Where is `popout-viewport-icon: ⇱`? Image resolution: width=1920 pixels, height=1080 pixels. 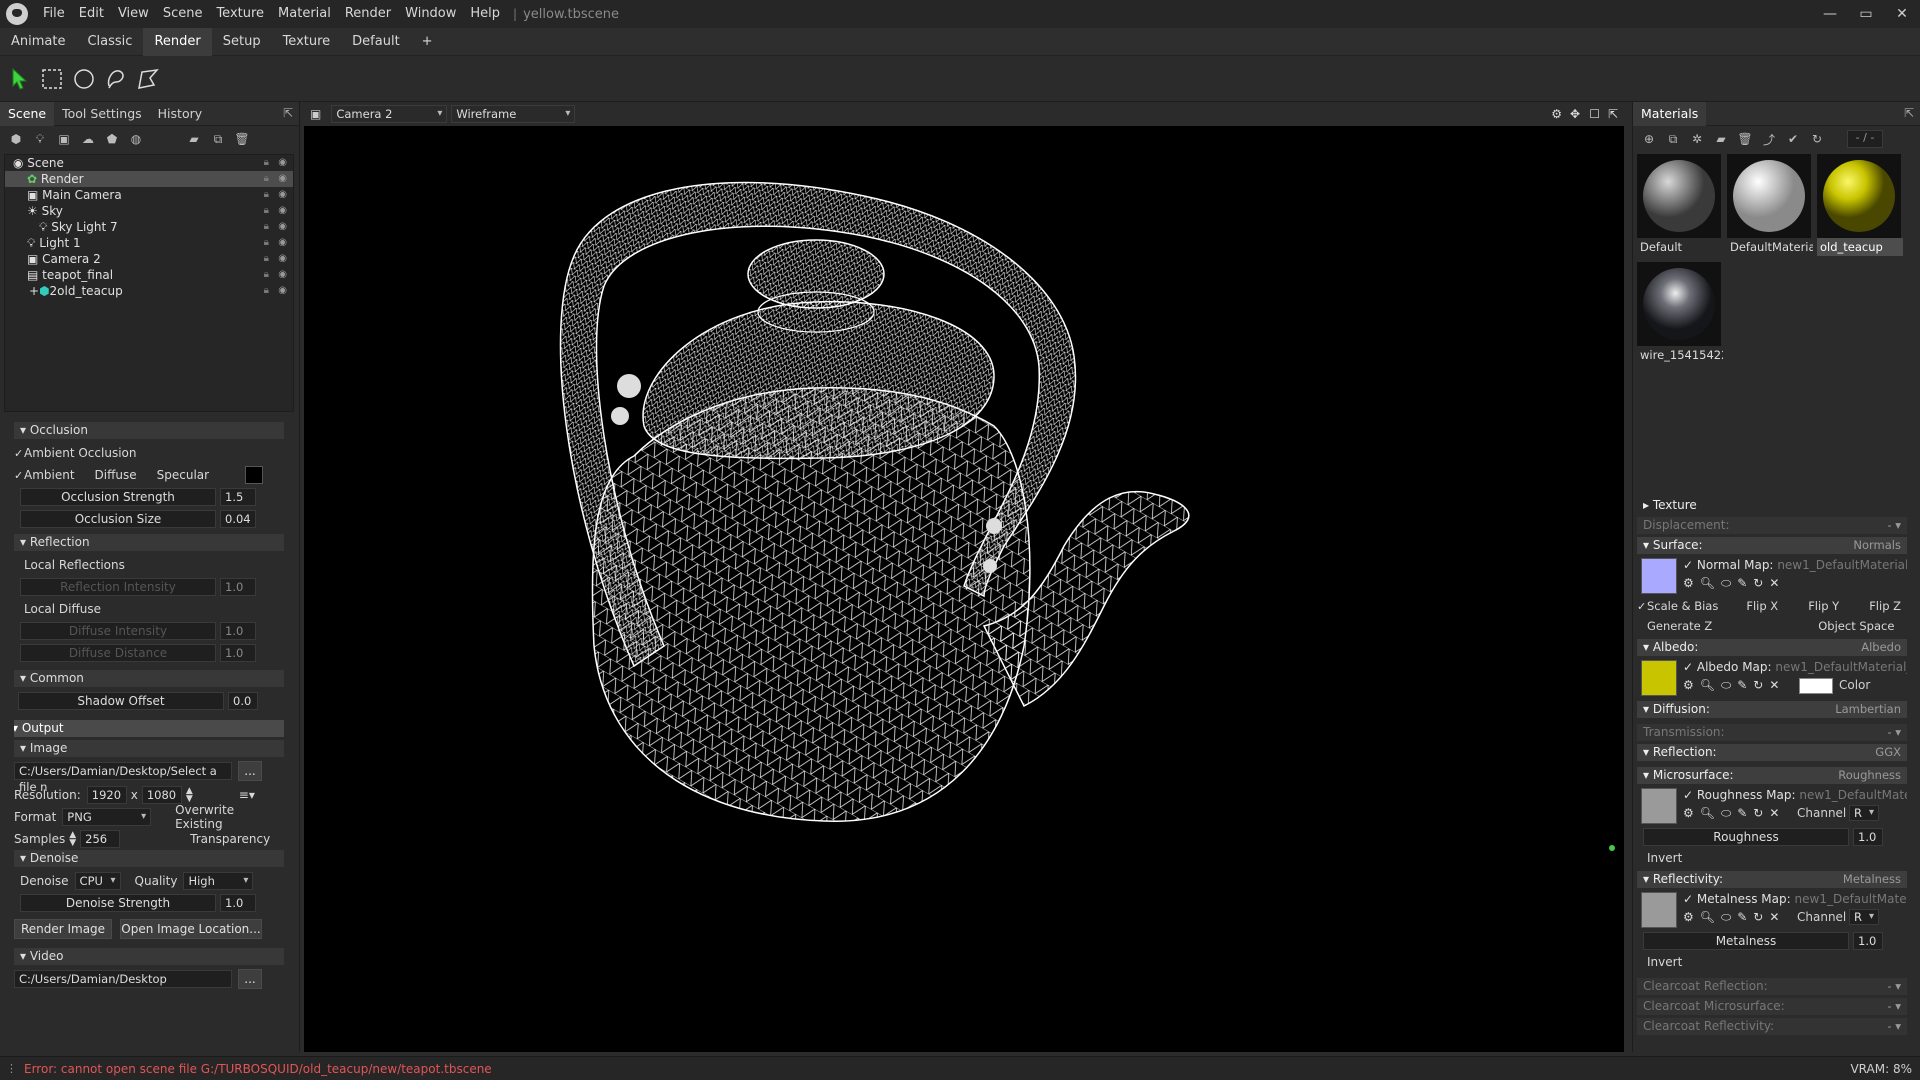
popout-viewport-icon: ⇱ is located at coordinates (1613, 114).